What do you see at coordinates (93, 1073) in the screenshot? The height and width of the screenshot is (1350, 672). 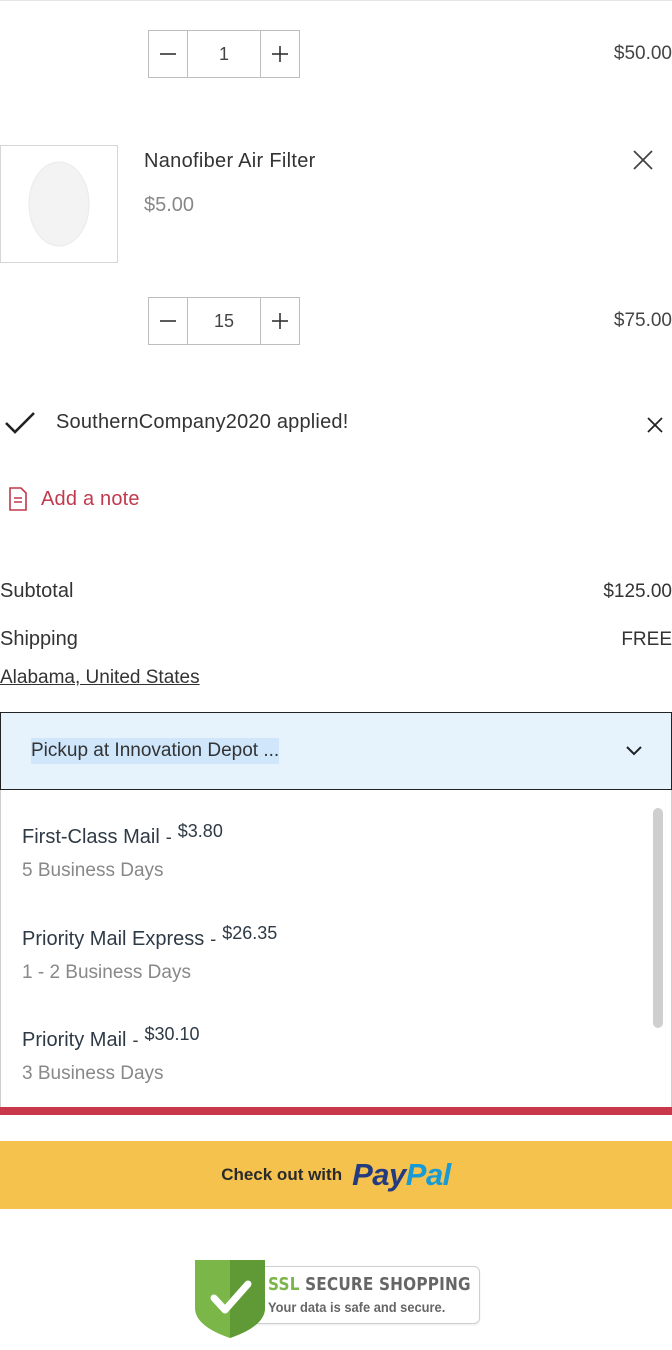 I see `option-delivery-time: 3 Business Days` at bounding box center [93, 1073].